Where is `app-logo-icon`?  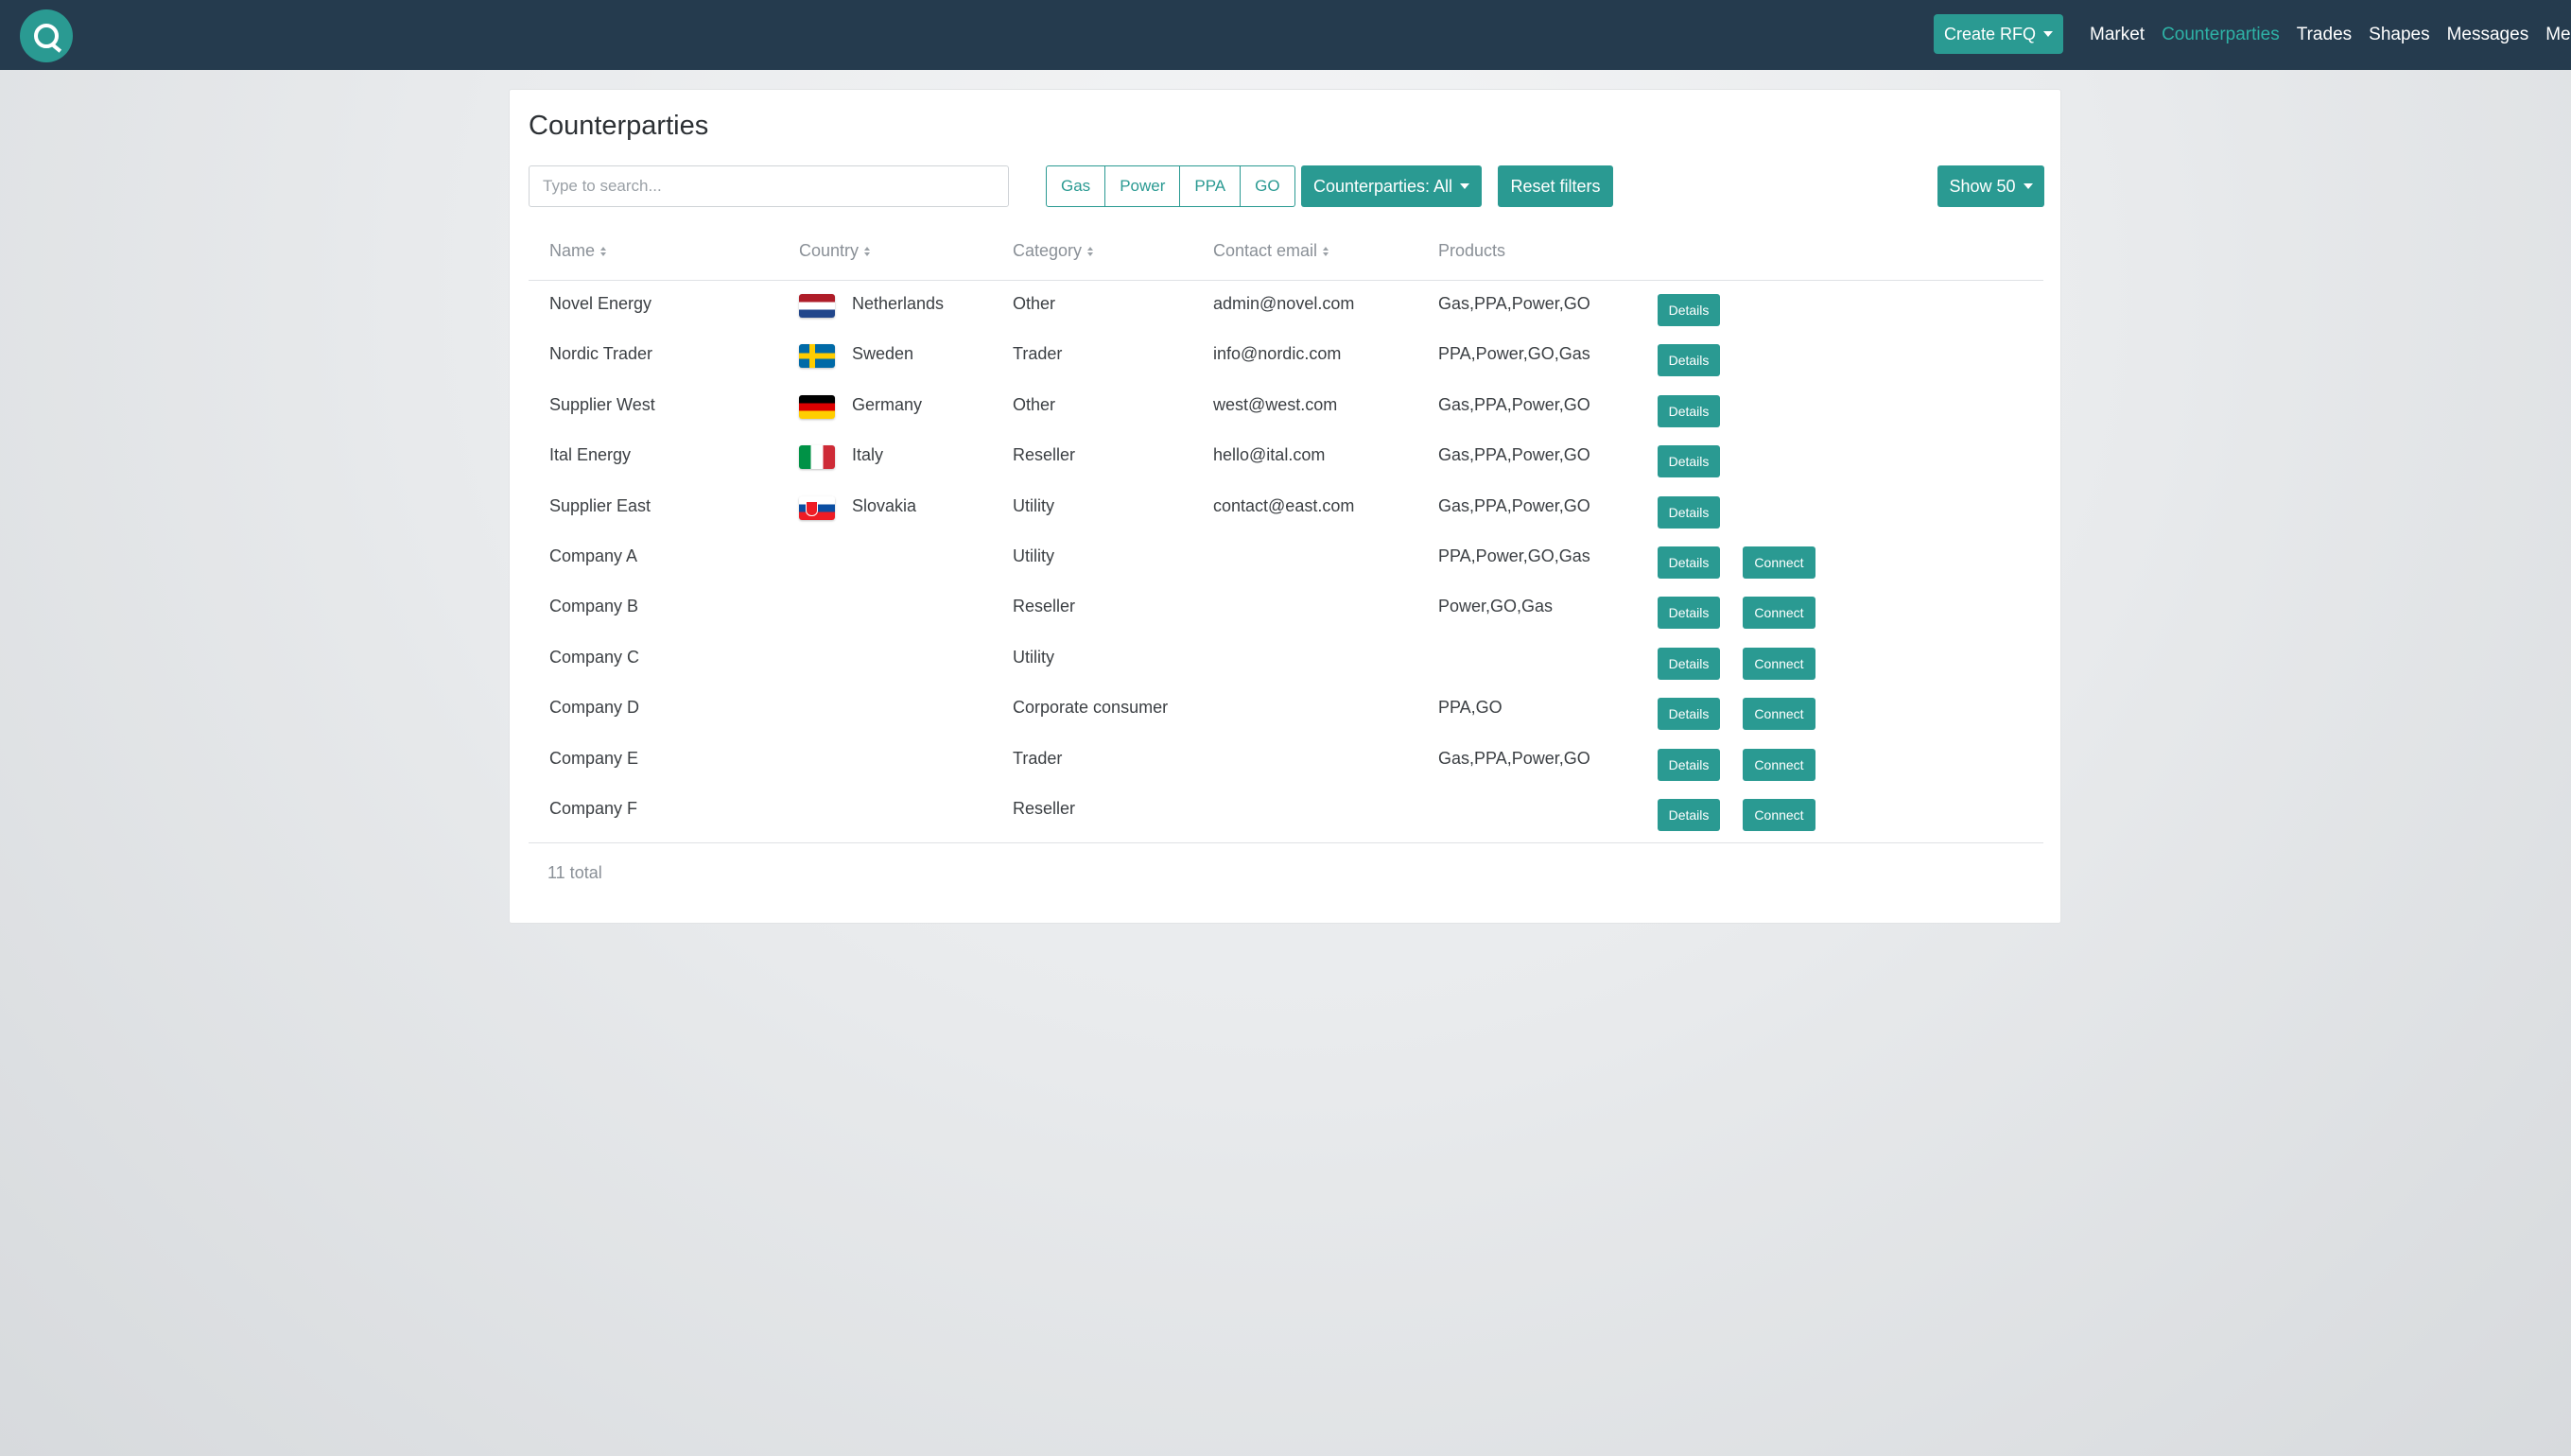
app-logo-icon is located at coordinates (46, 35).